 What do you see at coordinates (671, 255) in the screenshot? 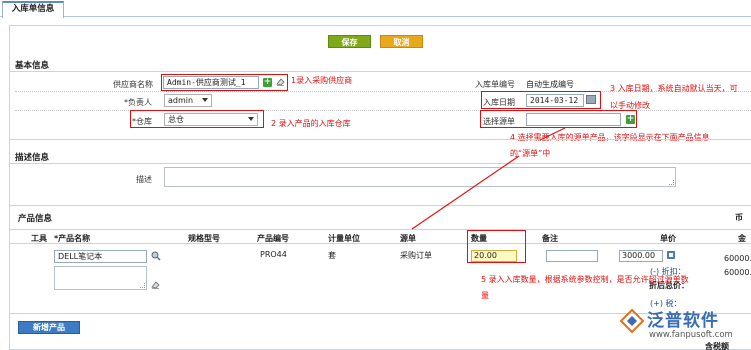
I see `price-history-icon` at bounding box center [671, 255].